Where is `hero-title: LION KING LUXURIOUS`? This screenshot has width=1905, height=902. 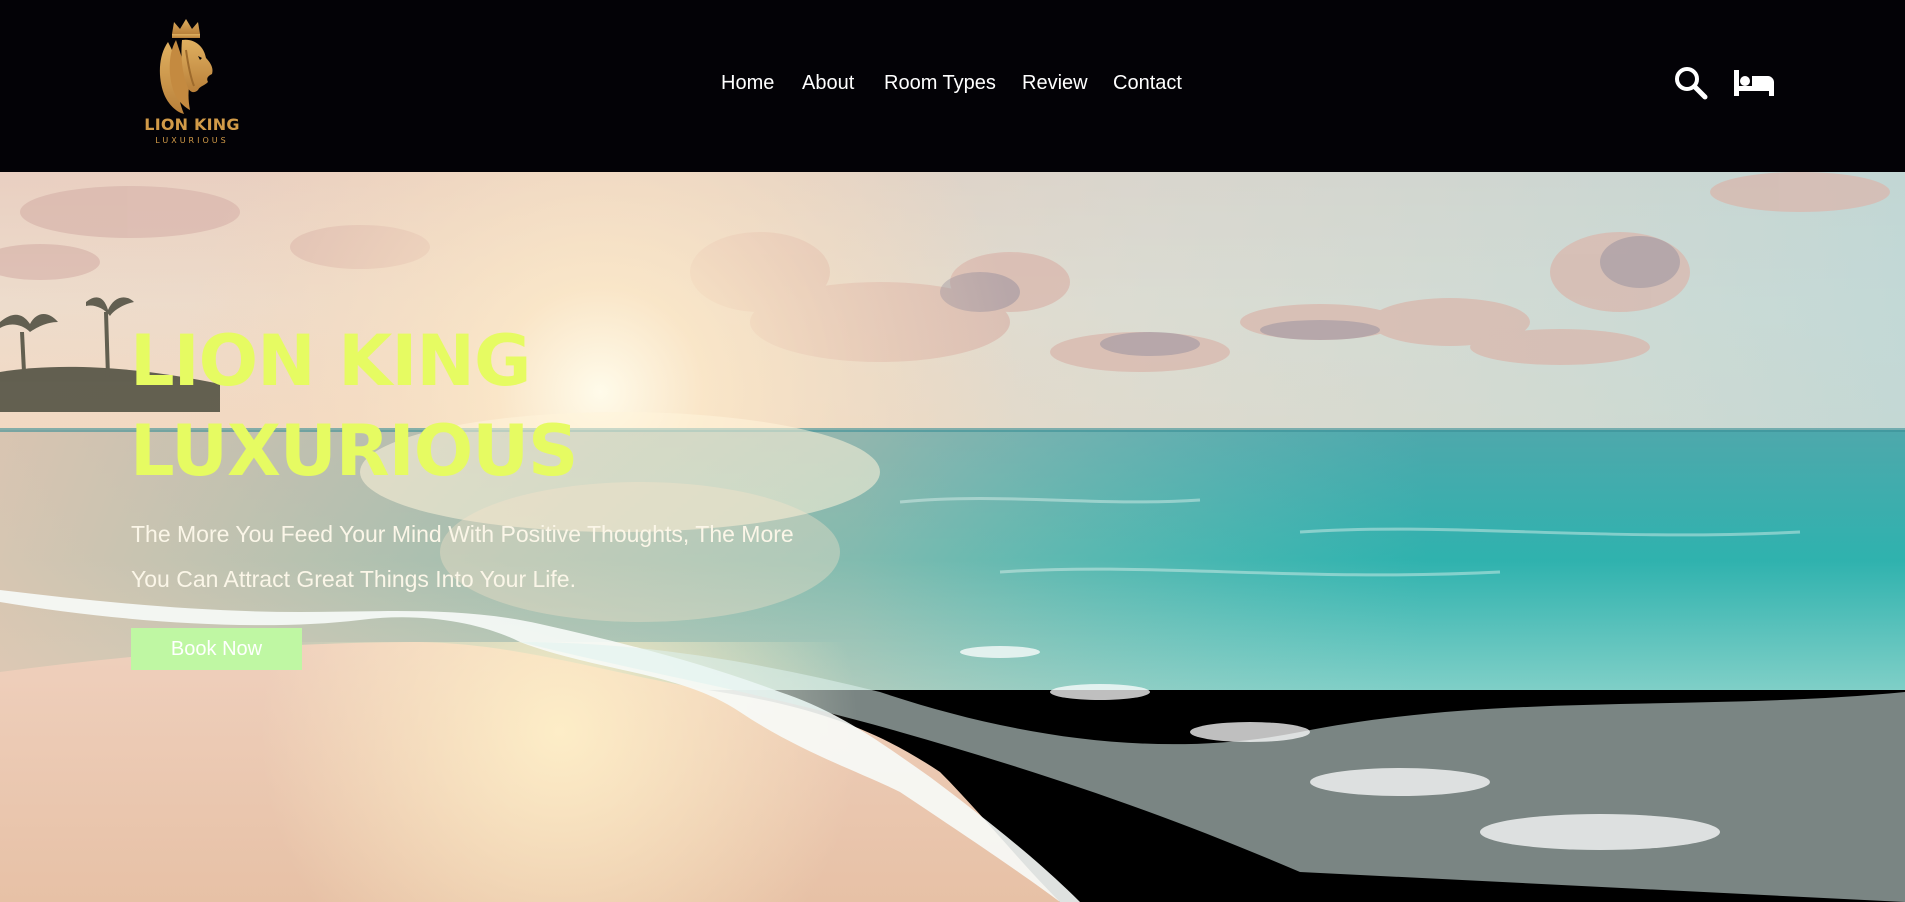 hero-title: LION KING LUXURIOUS is located at coordinates (354, 406).